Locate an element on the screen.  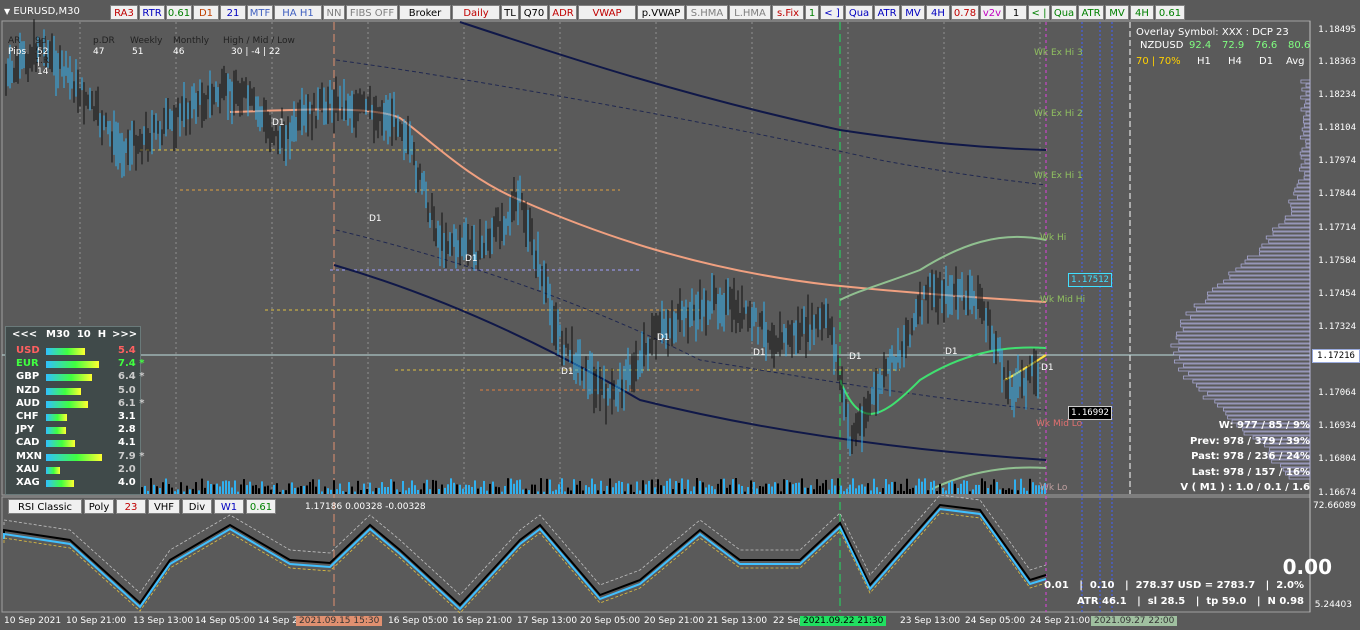
toolbar-button-25: 0.78 is located at coordinates (965, 12).